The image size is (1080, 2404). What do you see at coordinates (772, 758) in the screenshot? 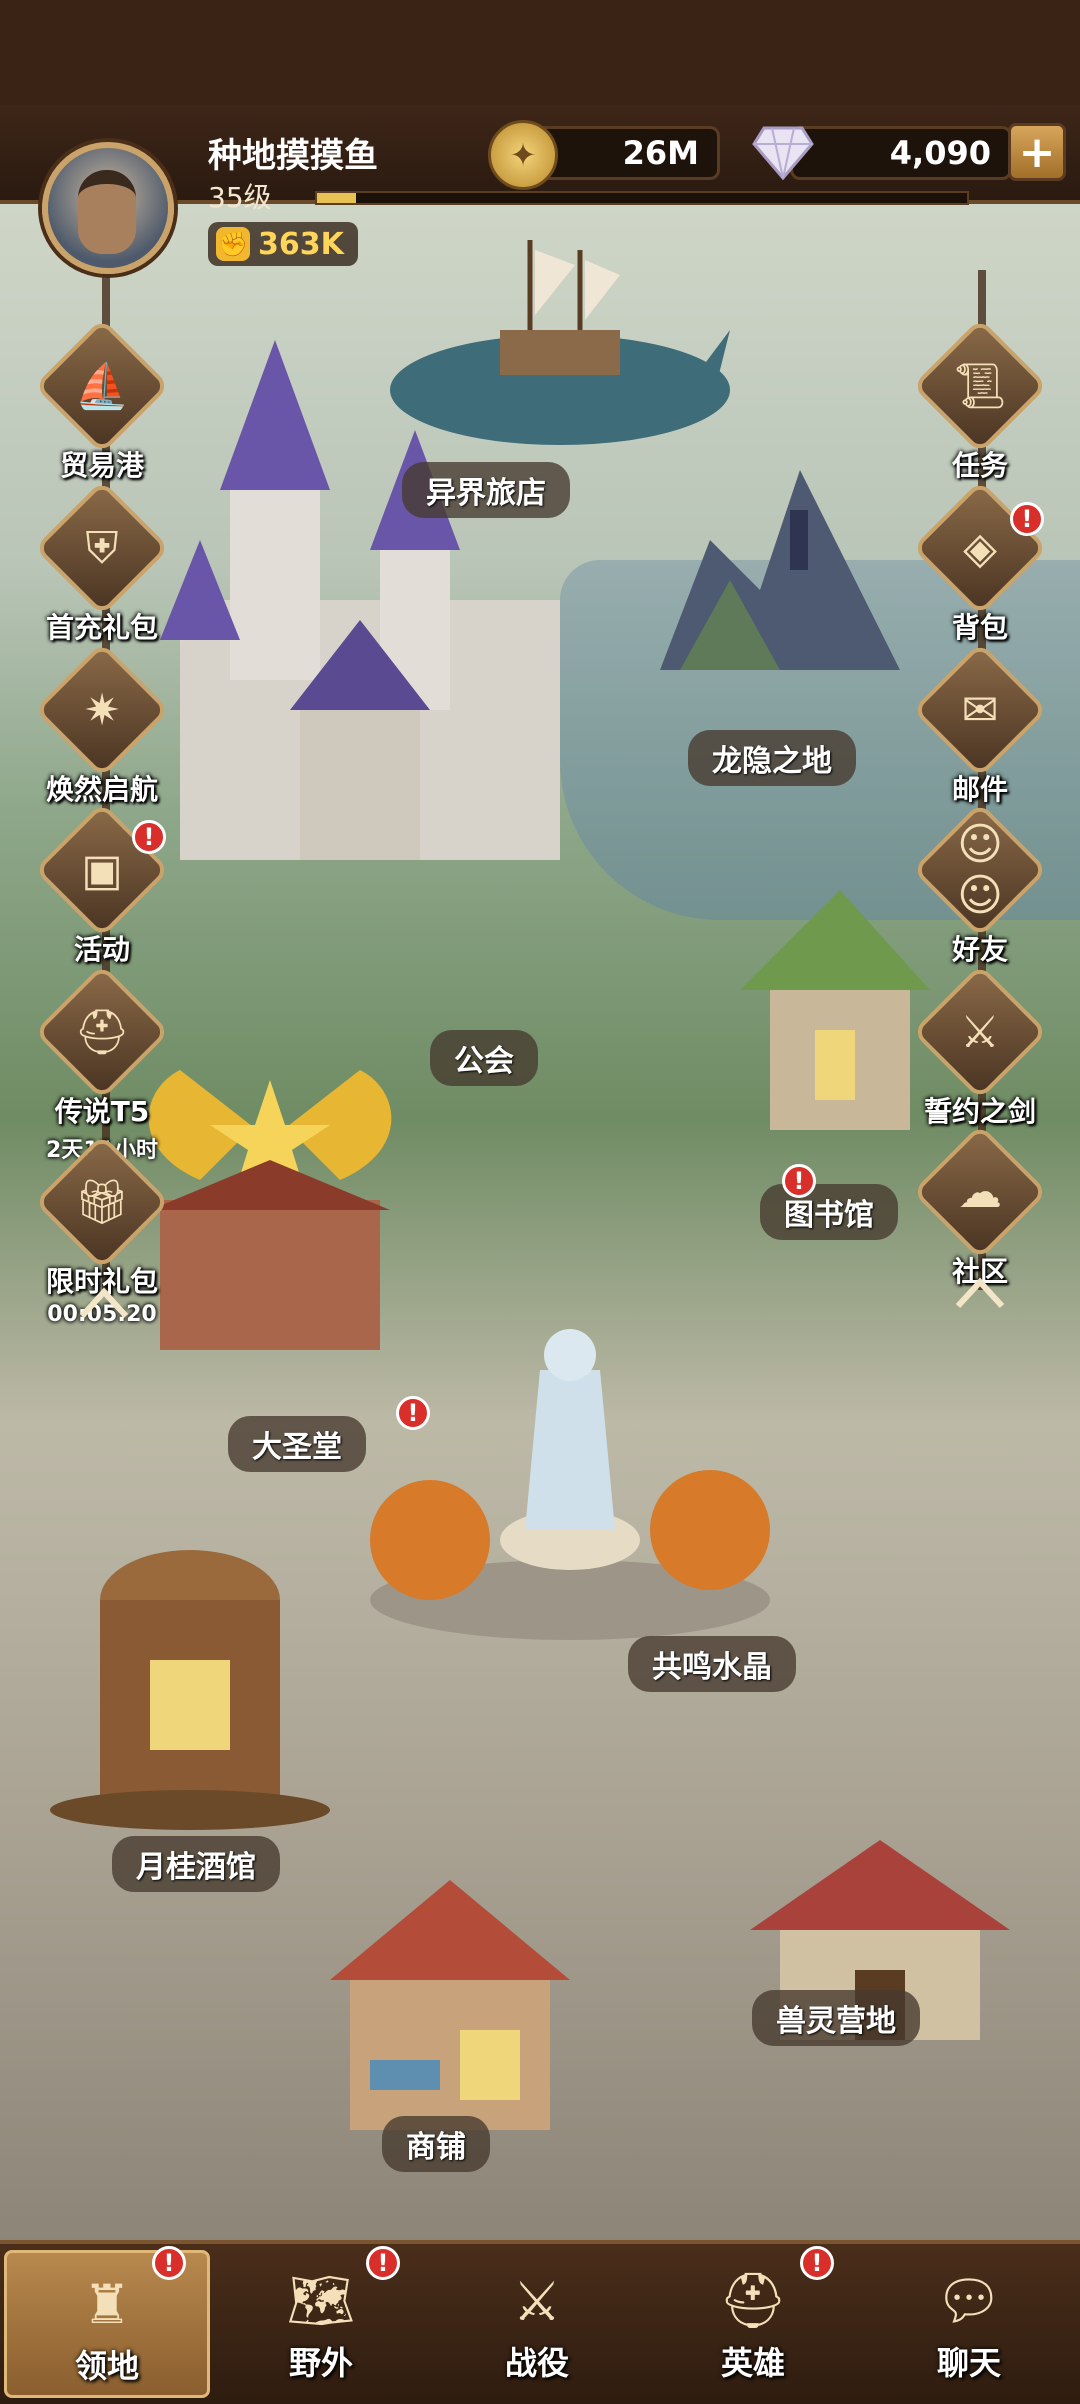
I see `dragon-land-label: 龙隐之地` at bounding box center [772, 758].